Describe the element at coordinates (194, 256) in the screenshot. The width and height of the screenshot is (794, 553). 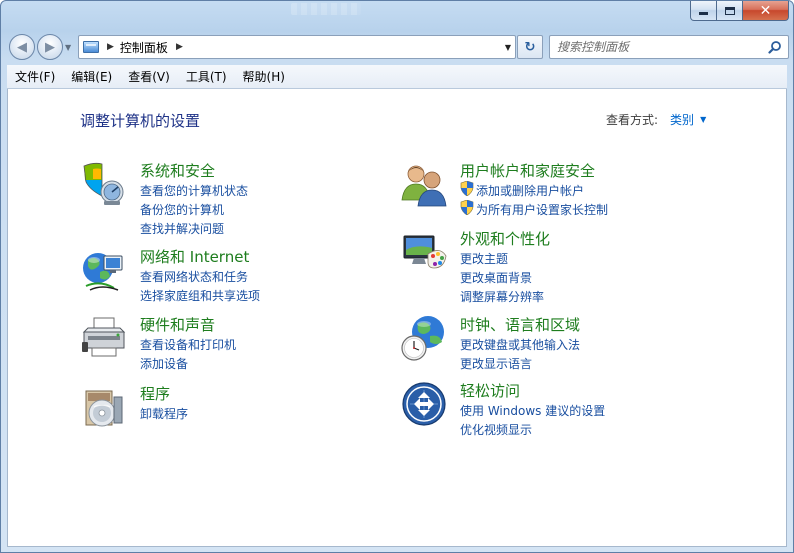
I see `category-title: 网络和 Internet` at that location.